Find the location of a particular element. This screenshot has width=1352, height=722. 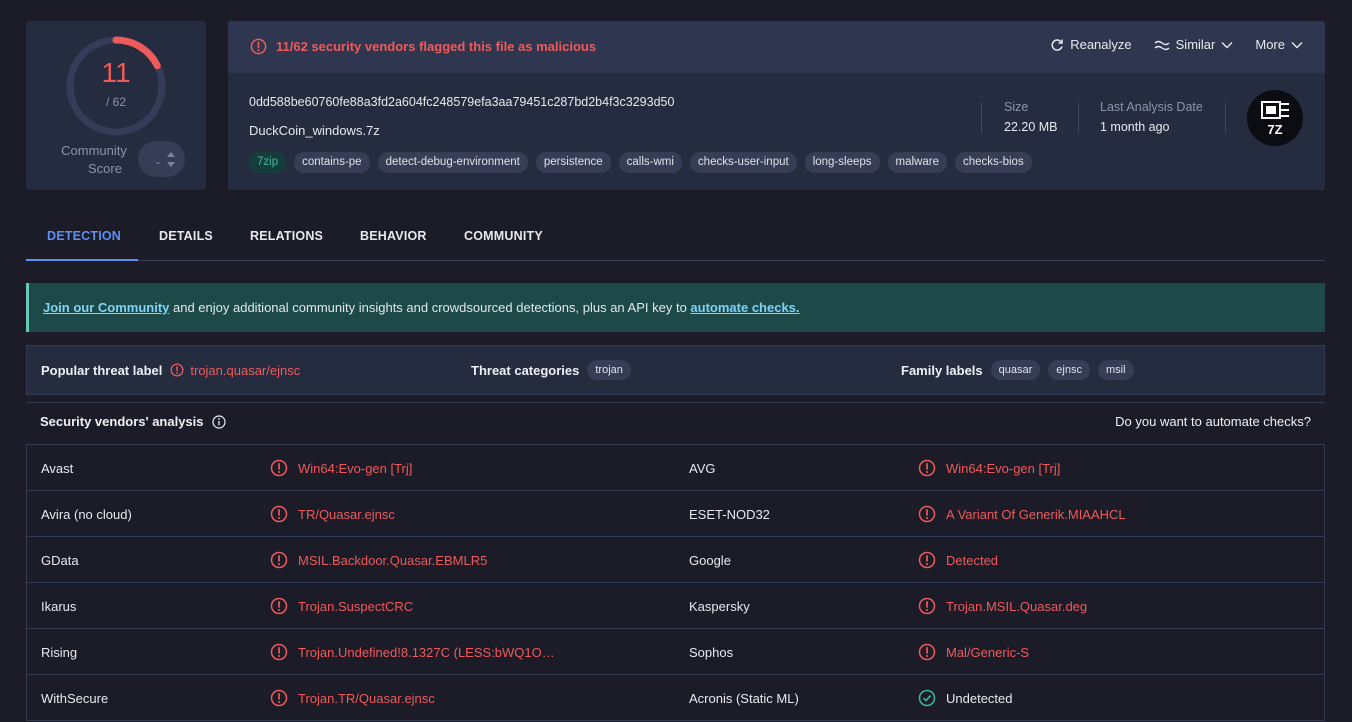

file-tag: long-sleeps is located at coordinates (842, 162).